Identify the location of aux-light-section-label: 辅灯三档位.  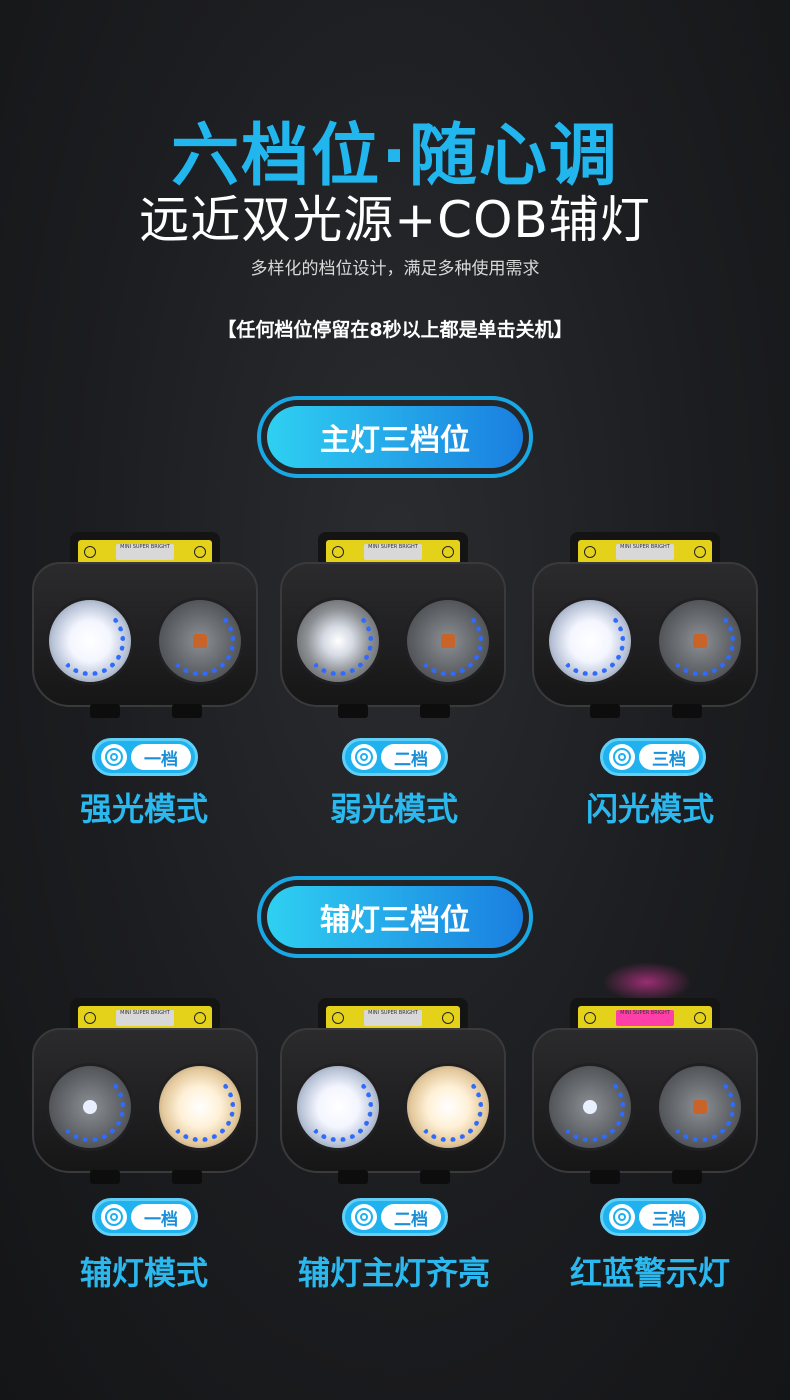
(395, 917).